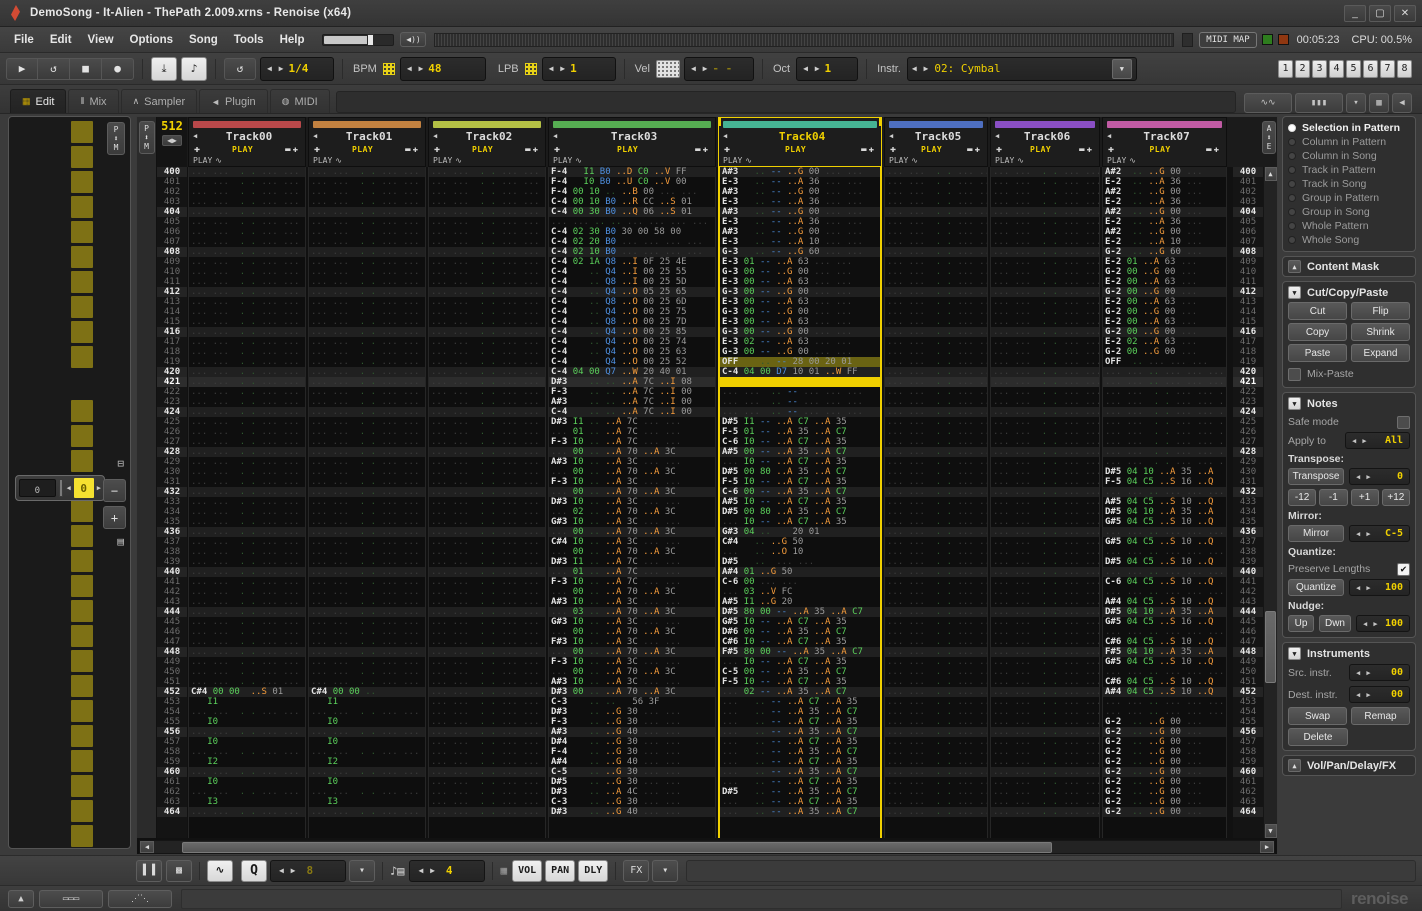 Image resolution: width=1422 pixels, height=911 pixels. I want to click on track-header-6: ◀ Track06 ✚ PLAY ▬✚ PLAY ∿, so click(1045, 142).